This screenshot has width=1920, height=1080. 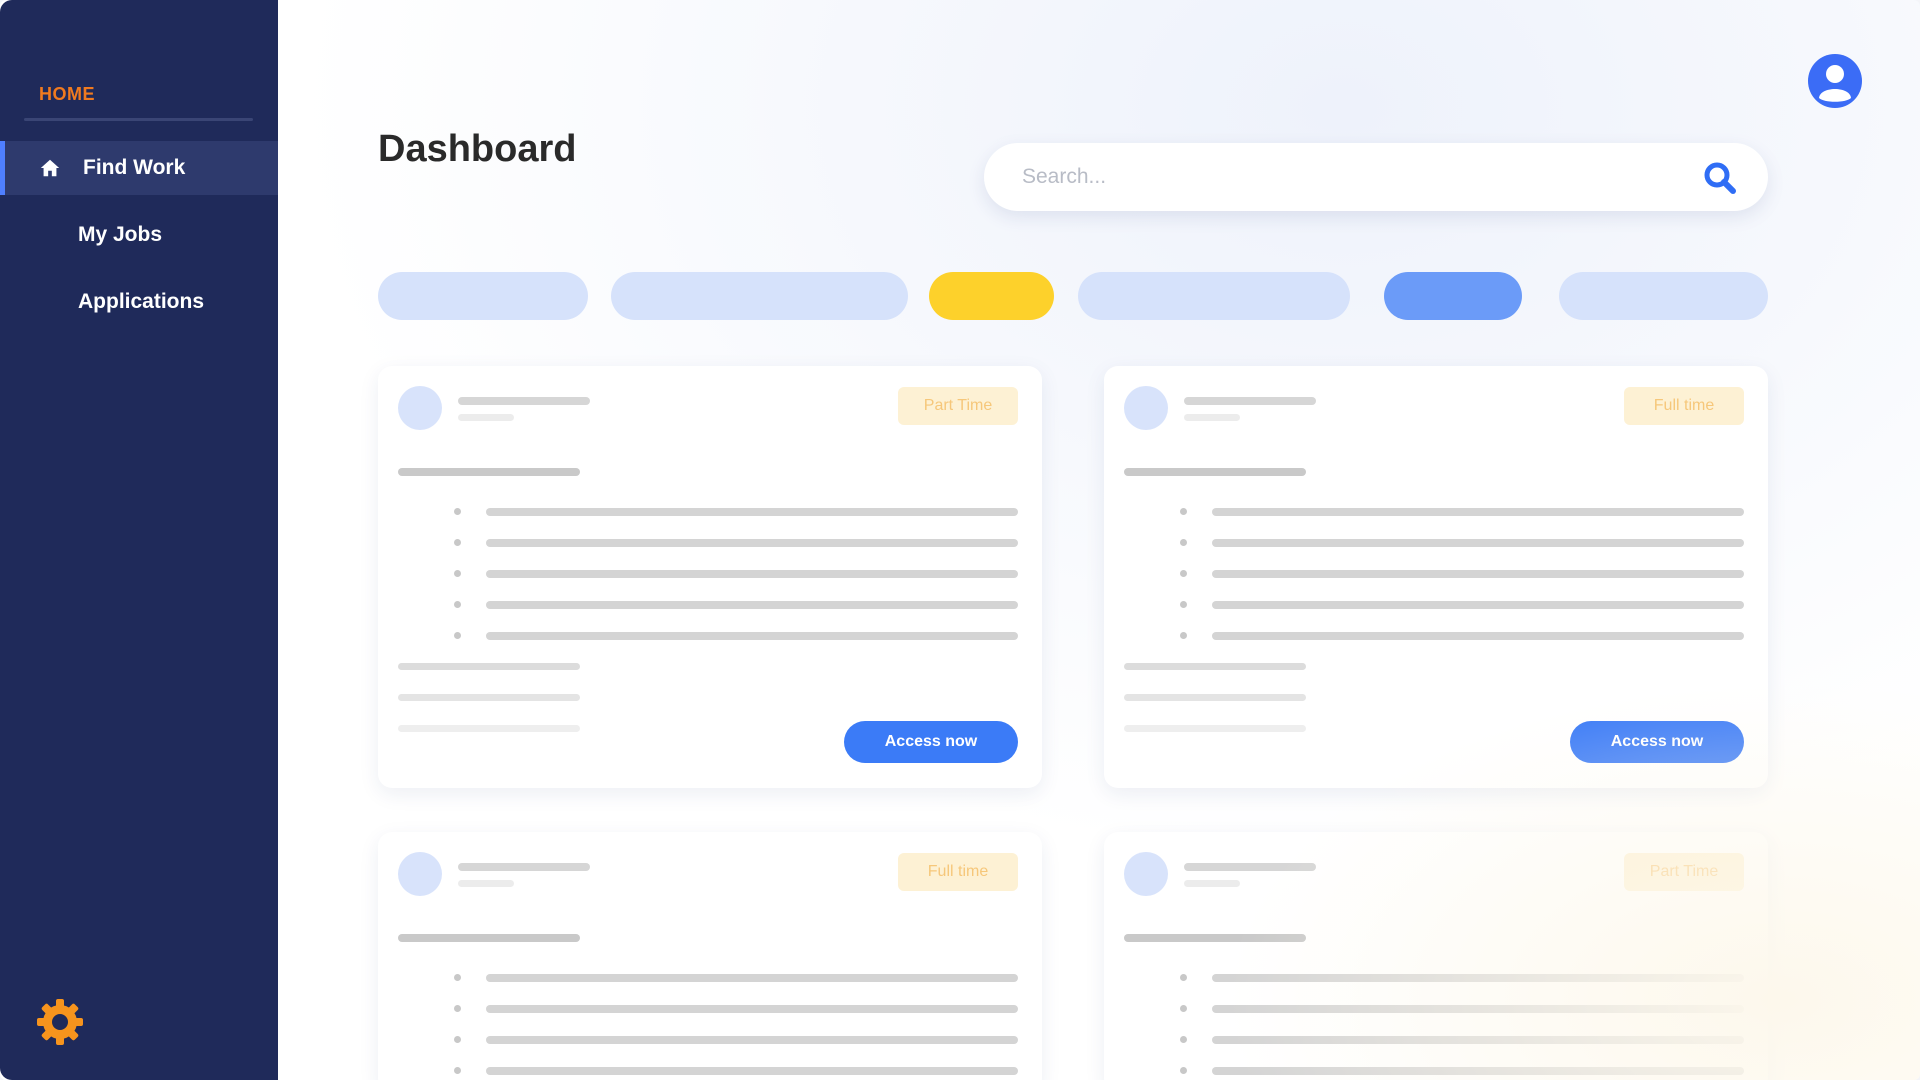 I want to click on search-bar, so click(x=1376, y=177).